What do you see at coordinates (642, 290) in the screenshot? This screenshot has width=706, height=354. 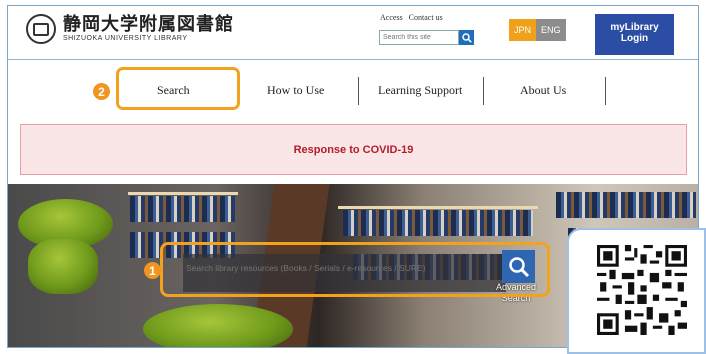 I see `qr-code-icon` at bounding box center [642, 290].